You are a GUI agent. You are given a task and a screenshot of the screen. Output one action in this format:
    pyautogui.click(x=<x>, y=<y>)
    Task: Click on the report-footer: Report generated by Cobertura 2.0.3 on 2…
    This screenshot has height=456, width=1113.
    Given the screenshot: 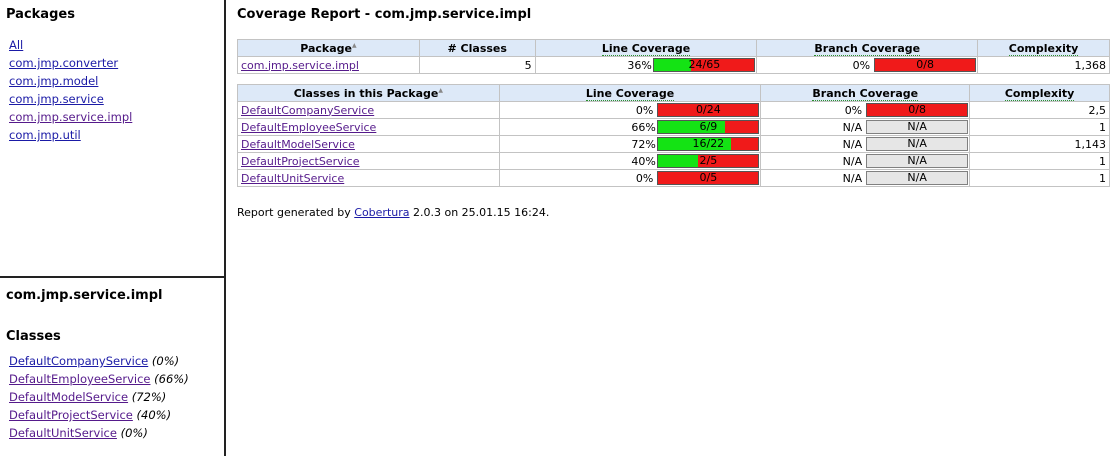 What is the action you would take?
    pyautogui.click(x=393, y=212)
    